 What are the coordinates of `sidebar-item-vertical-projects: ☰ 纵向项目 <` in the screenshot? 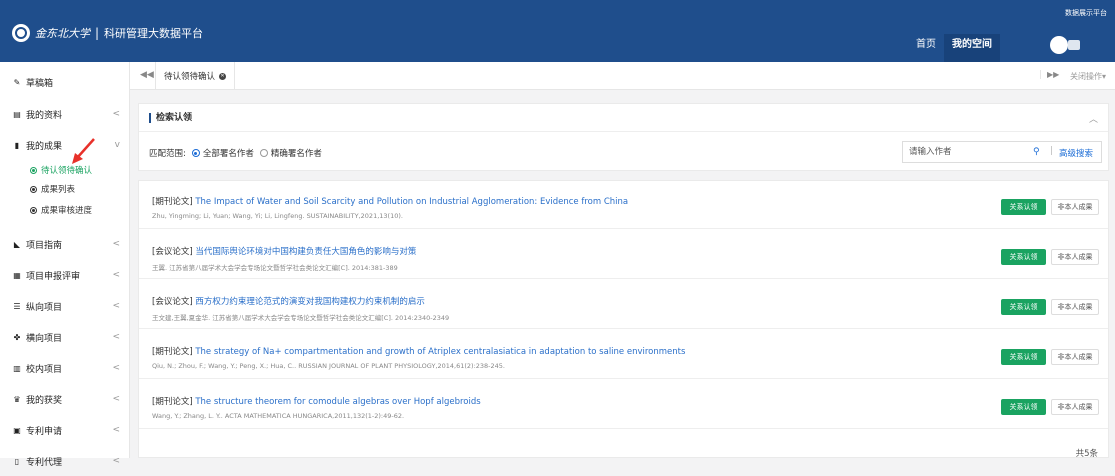 It's located at (65, 306).